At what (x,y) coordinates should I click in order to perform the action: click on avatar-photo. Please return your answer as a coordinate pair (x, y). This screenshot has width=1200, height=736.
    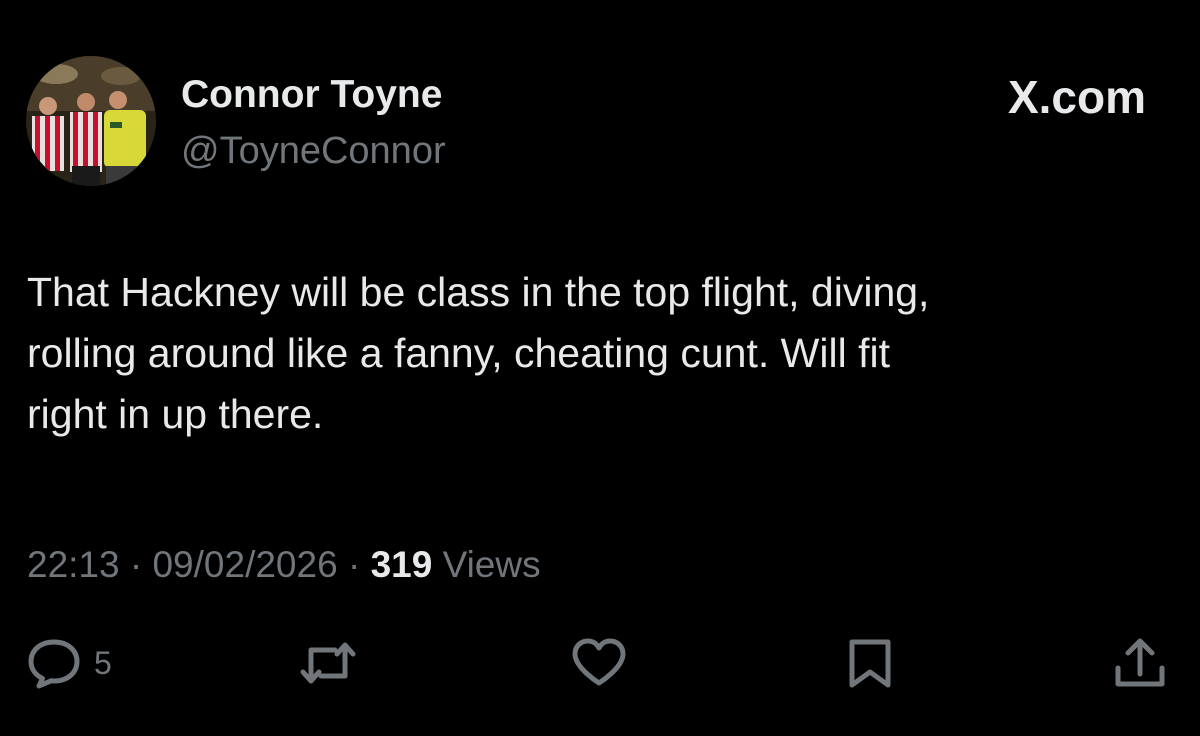
    Looking at the image, I should click on (91, 121).